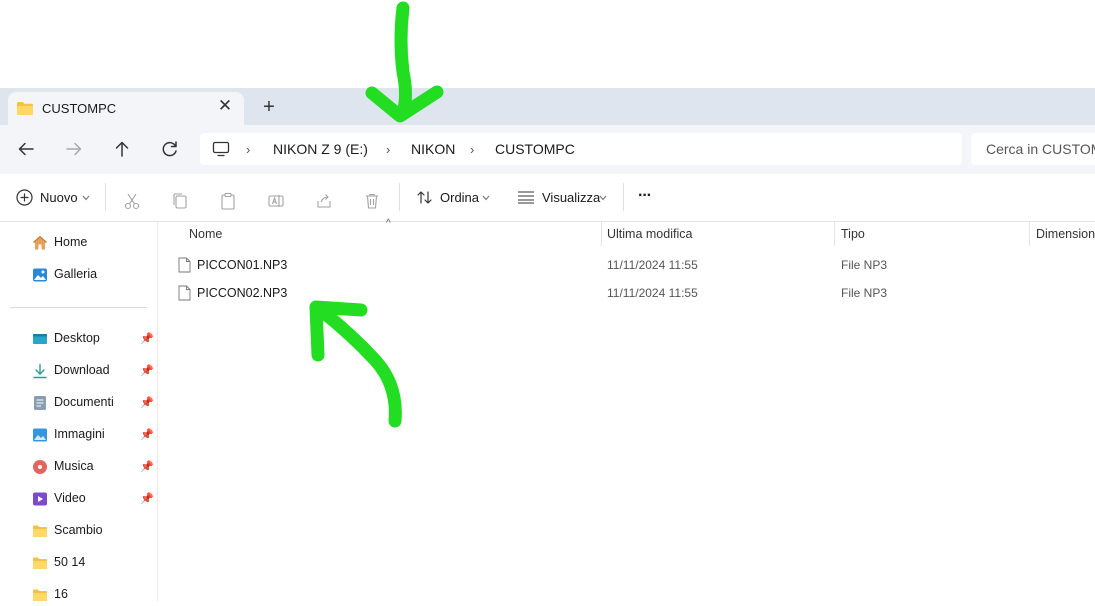 The width and height of the screenshot is (1095, 606). What do you see at coordinates (547, 106) in the screenshot?
I see `tab-bar: CUSTOMPC ✕ +` at bounding box center [547, 106].